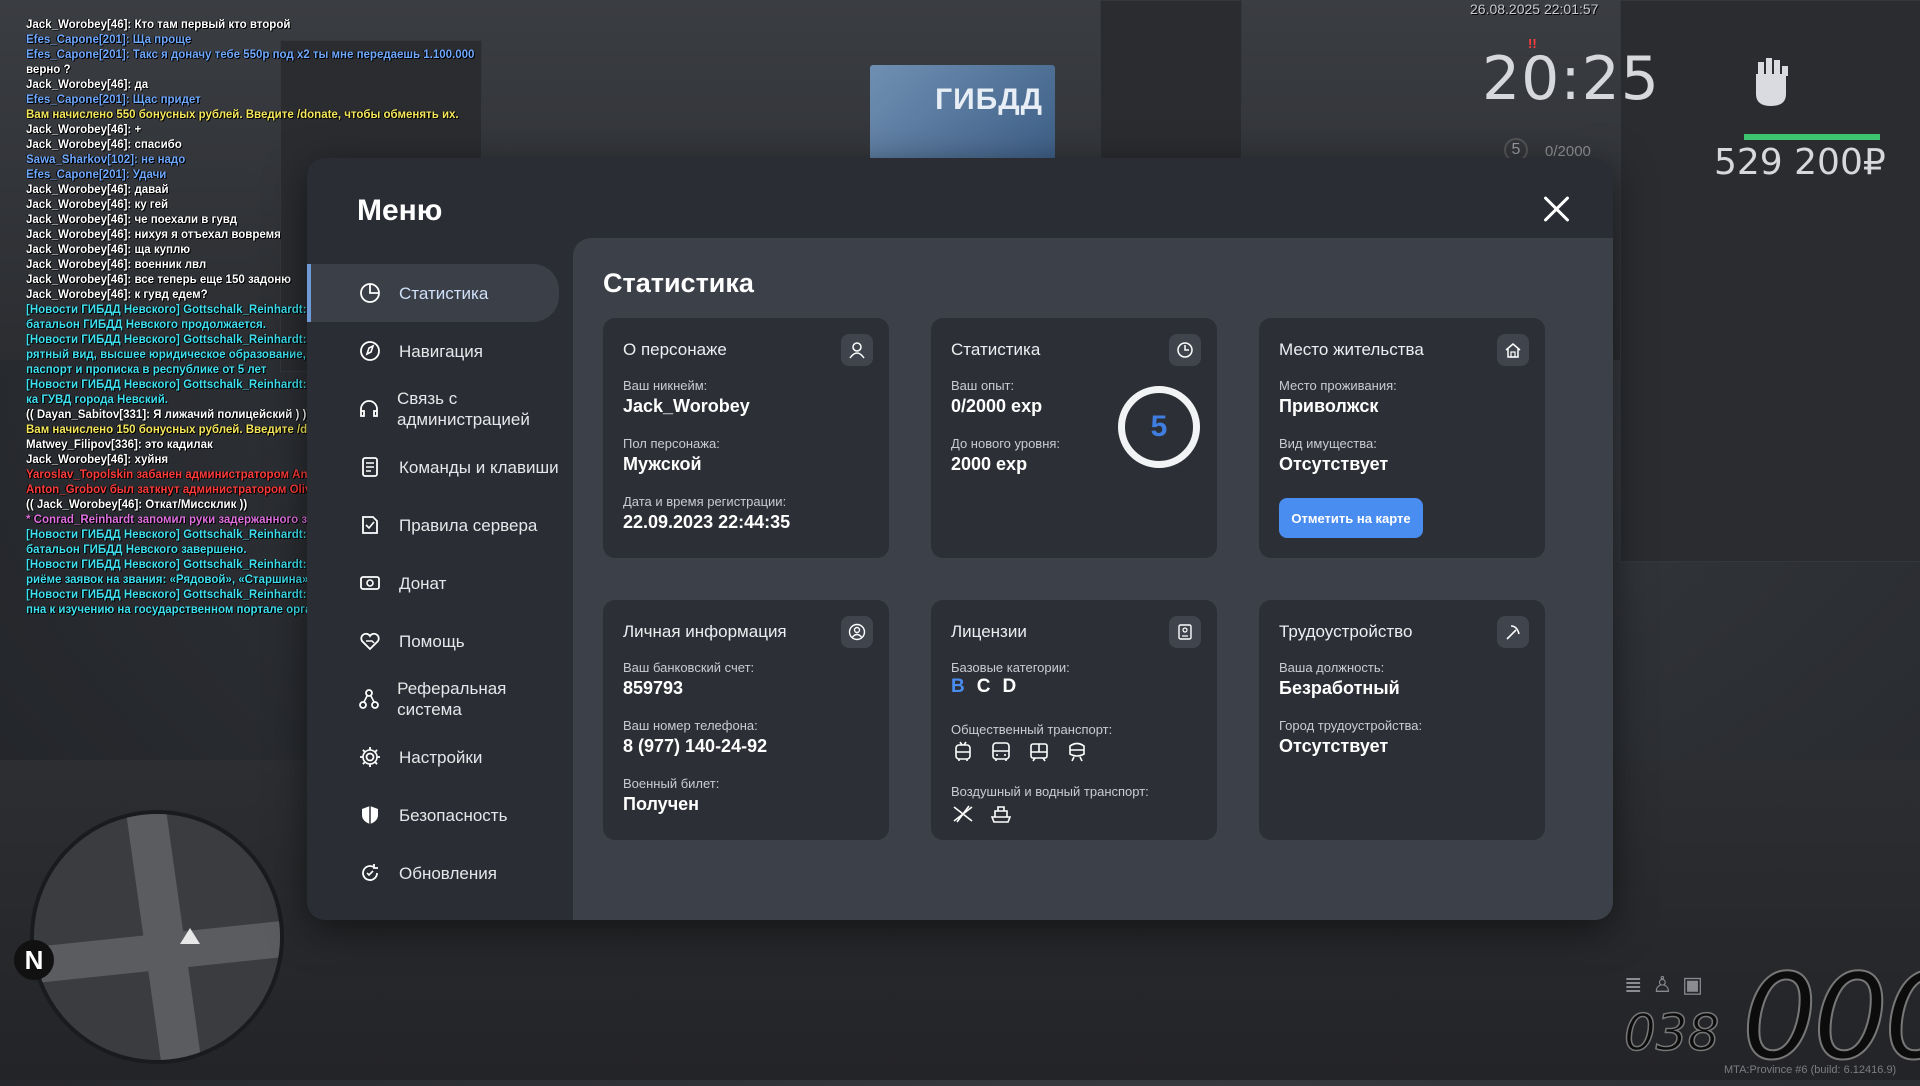  I want to click on seatbelt-icon: ♙, so click(1667, 984).